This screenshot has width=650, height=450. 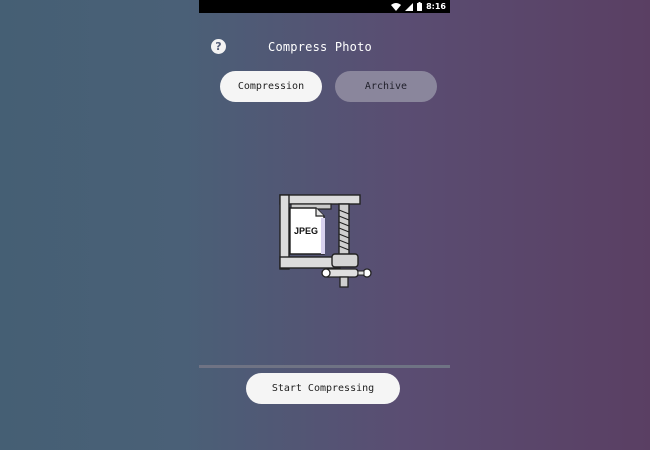 I want to click on battery-icon, so click(x=420, y=6).